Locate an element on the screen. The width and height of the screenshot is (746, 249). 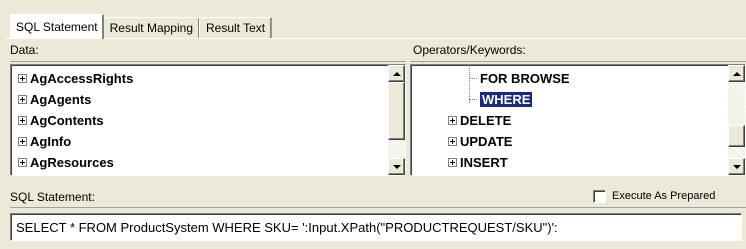
tree-item-update: UPDATE is located at coordinates (480, 141).